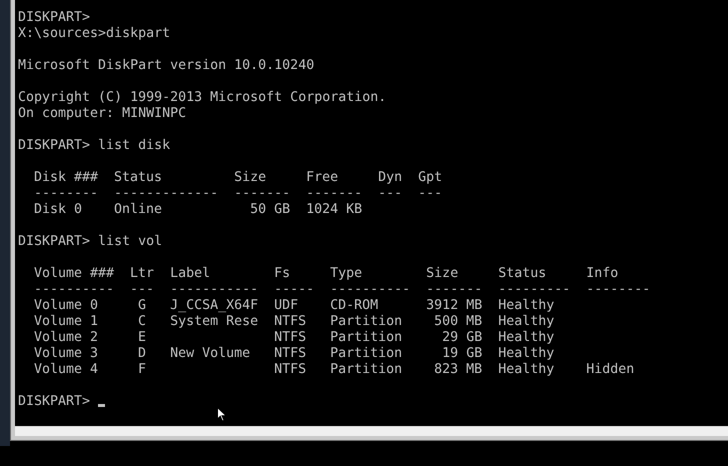 This screenshot has height=466, width=728. I want to click on table-cell: Volume 3, so click(66, 353).